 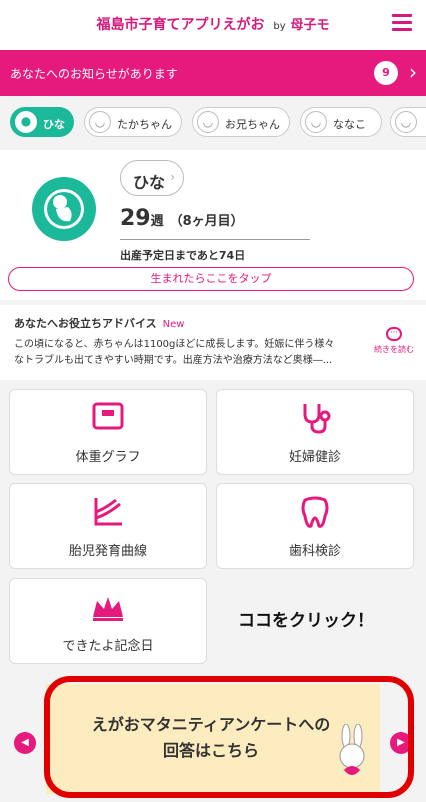 What do you see at coordinates (144, 124) in the screenshot?
I see `tab-label: たかちゃん` at bounding box center [144, 124].